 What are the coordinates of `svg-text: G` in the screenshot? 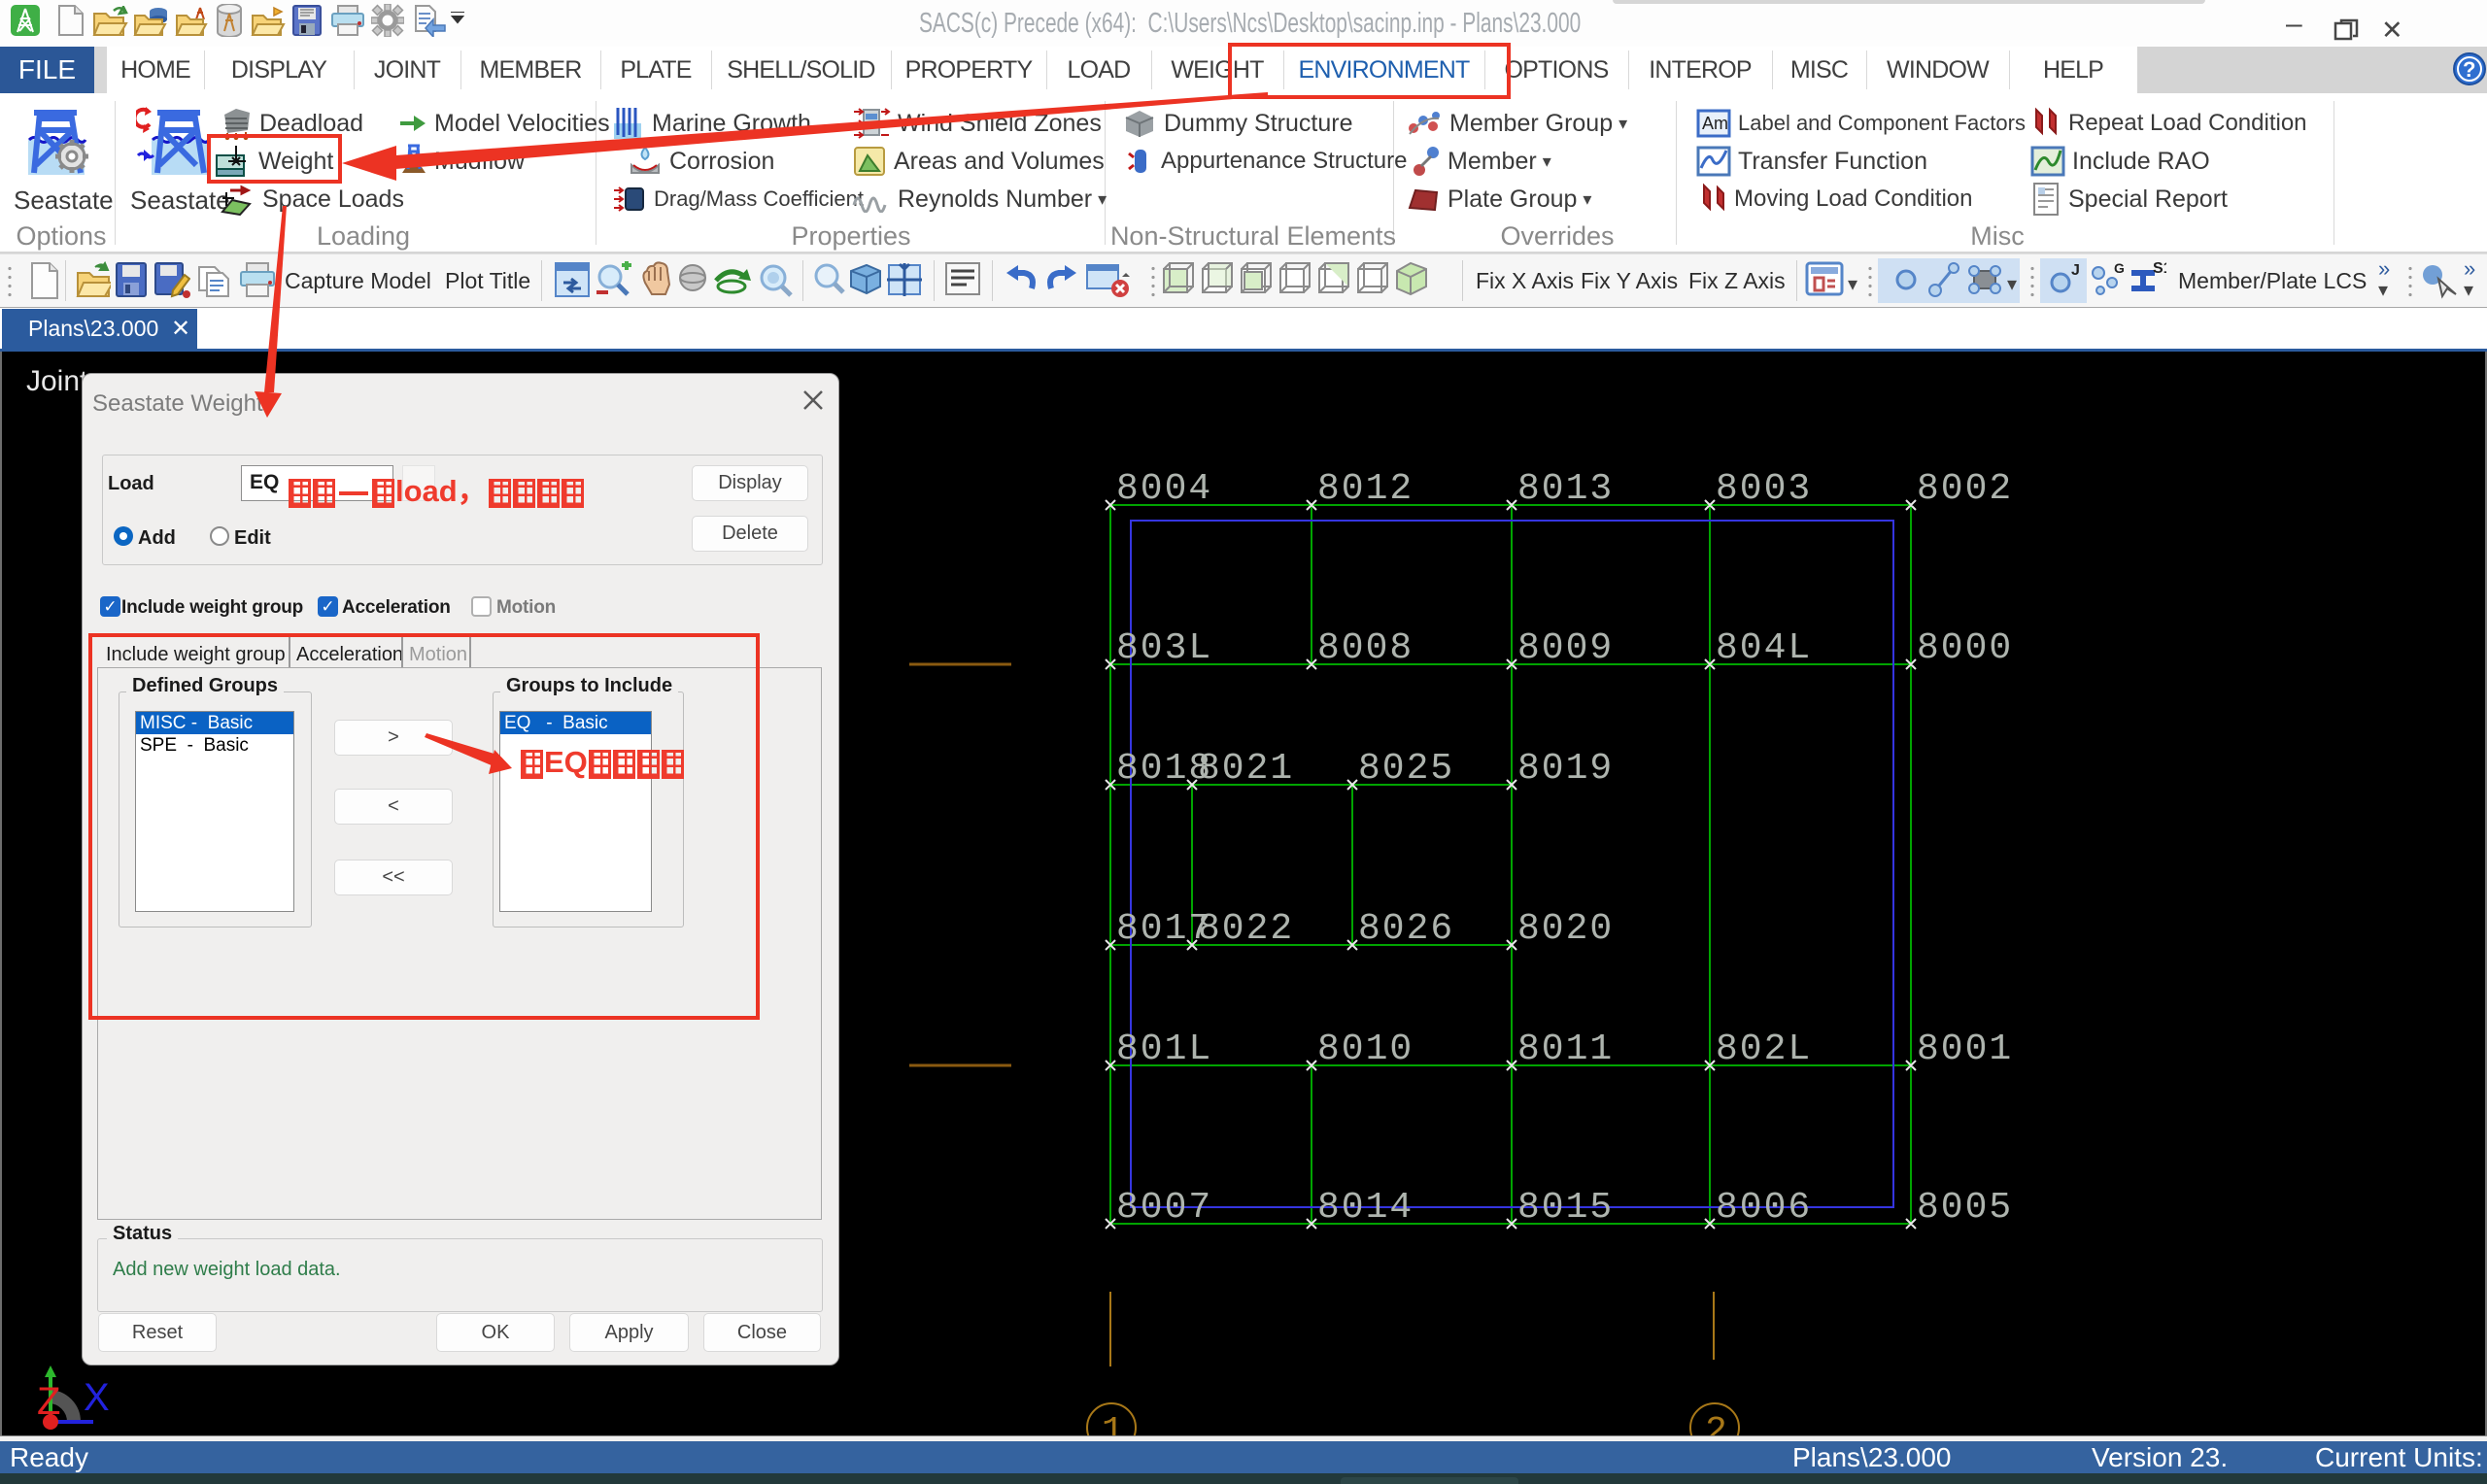 It's located at (2119, 268).